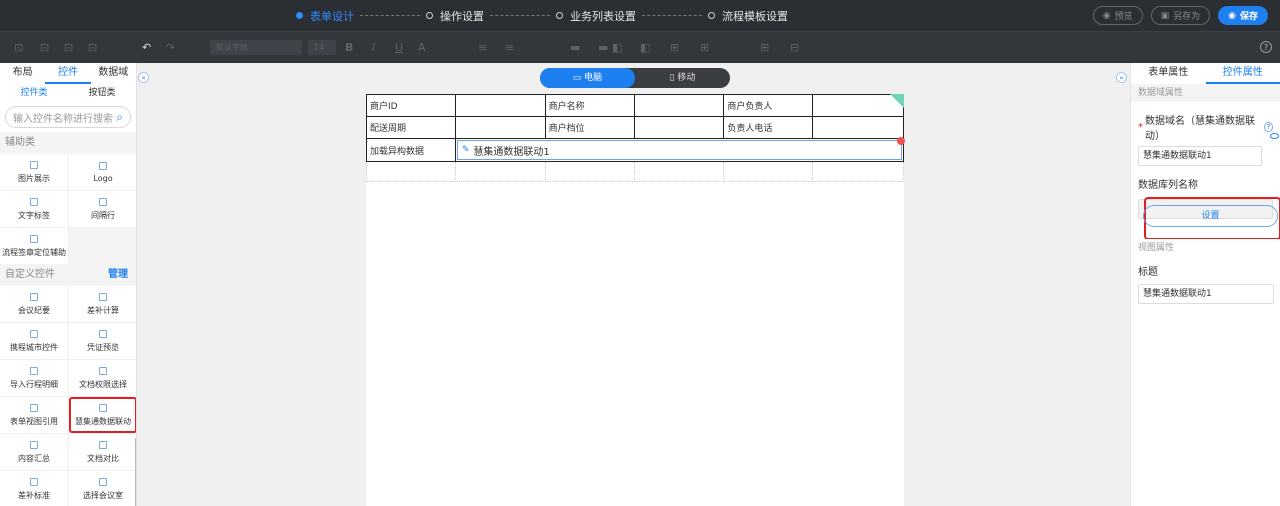 The image size is (1280, 506). Describe the element at coordinates (322, 47) in the screenshot. I see `font-size-select: 14` at that location.